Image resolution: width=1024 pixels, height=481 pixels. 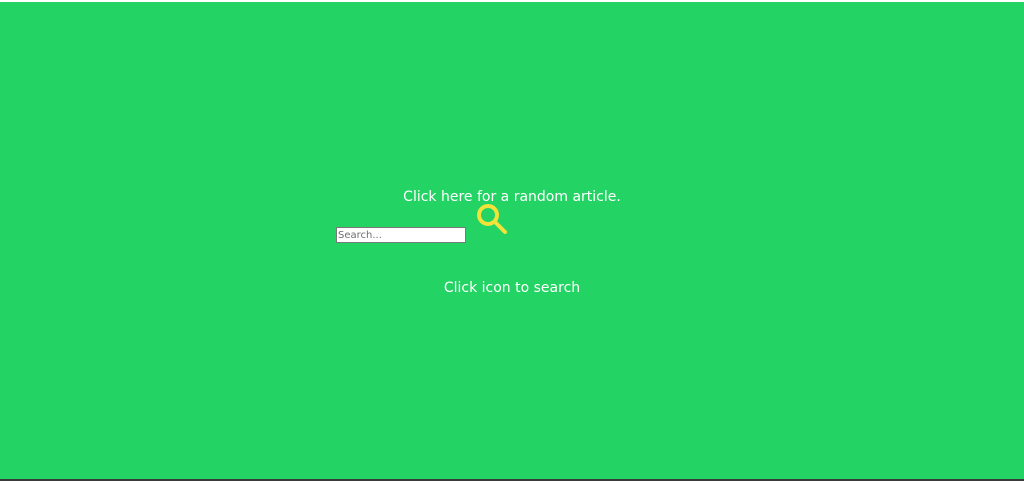 What do you see at coordinates (512, 197) in the screenshot?
I see `random-article-link: Click here for a random article.` at bounding box center [512, 197].